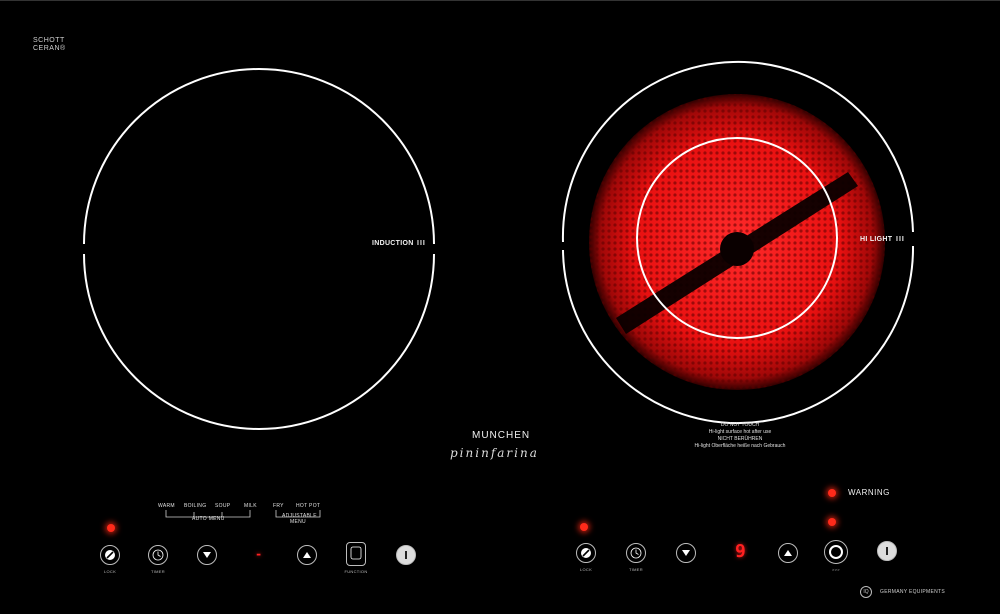 The image size is (1000, 614). Describe the element at coordinates (222, 506) in the screenshot. I see `menu-soup: SOUP` at that location.